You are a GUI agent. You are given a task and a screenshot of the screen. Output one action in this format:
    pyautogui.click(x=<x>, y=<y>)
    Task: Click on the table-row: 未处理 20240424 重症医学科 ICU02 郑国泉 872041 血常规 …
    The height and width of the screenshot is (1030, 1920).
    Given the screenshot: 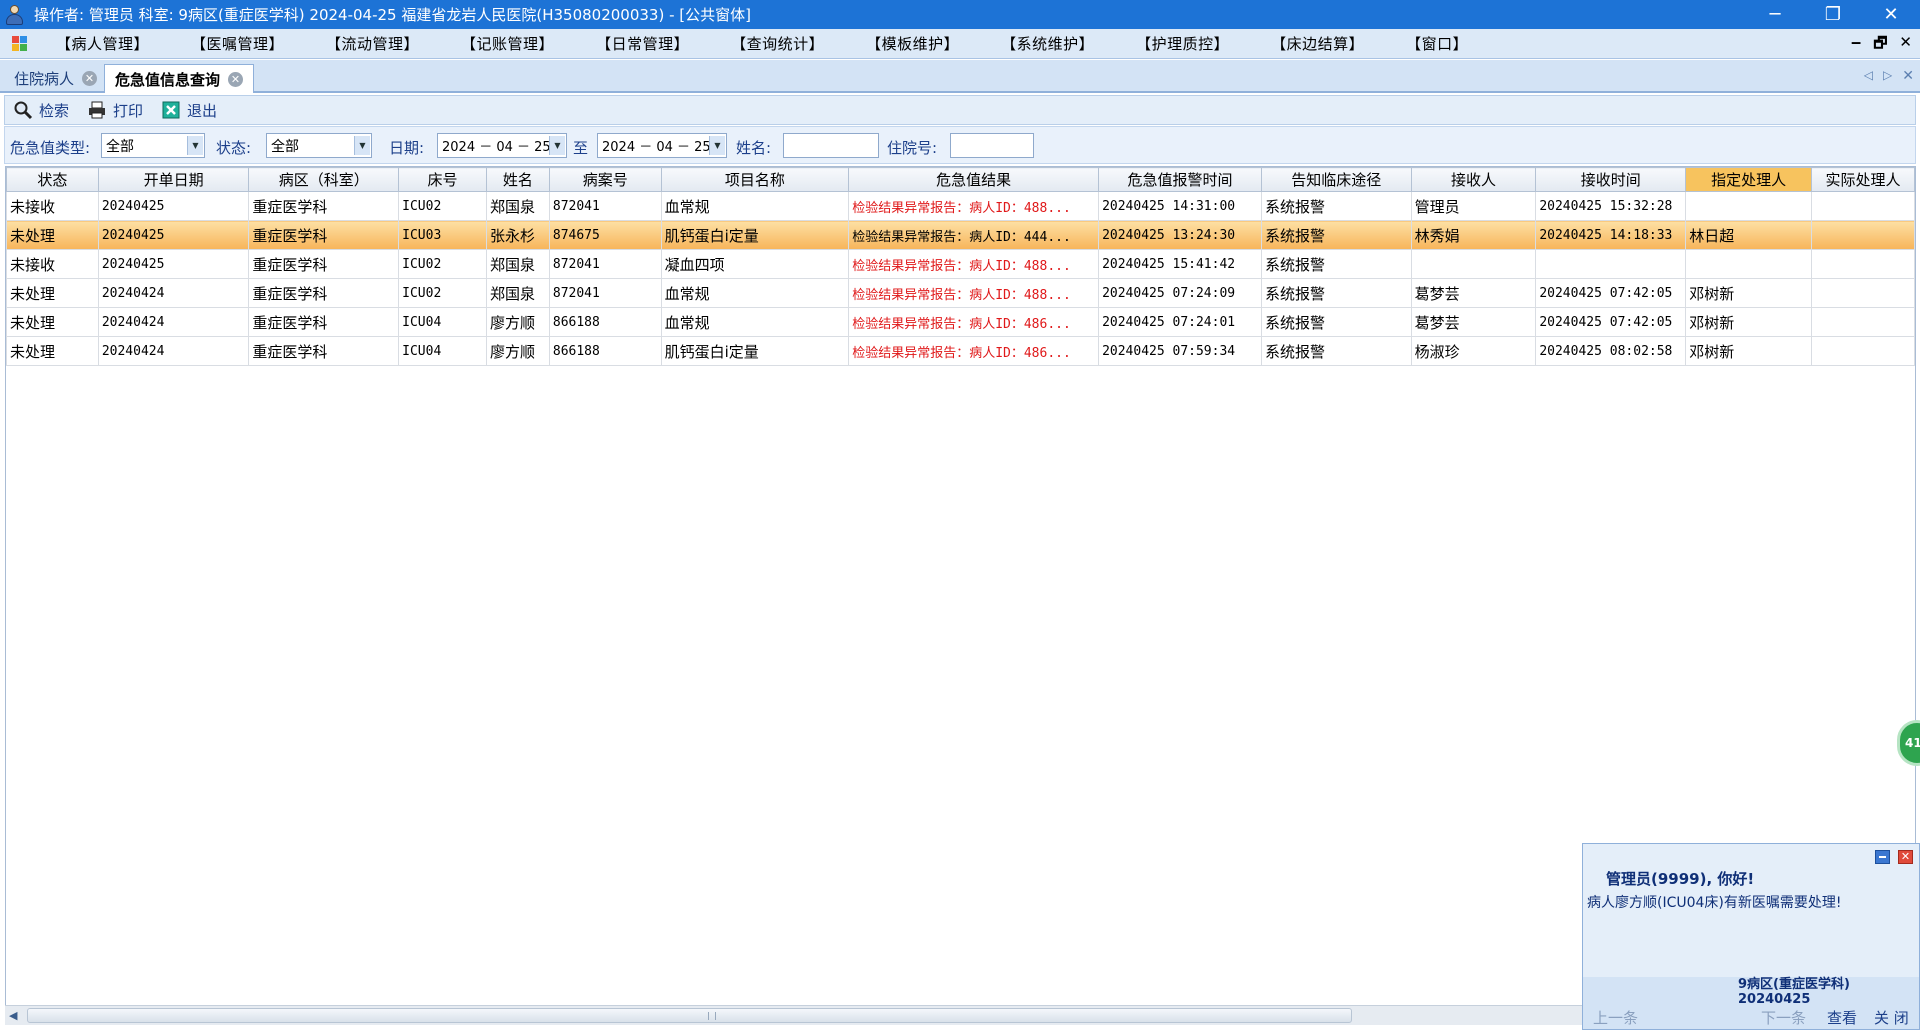 What is the action you would take?
    pyautogui.click(x=960, y=293)
    